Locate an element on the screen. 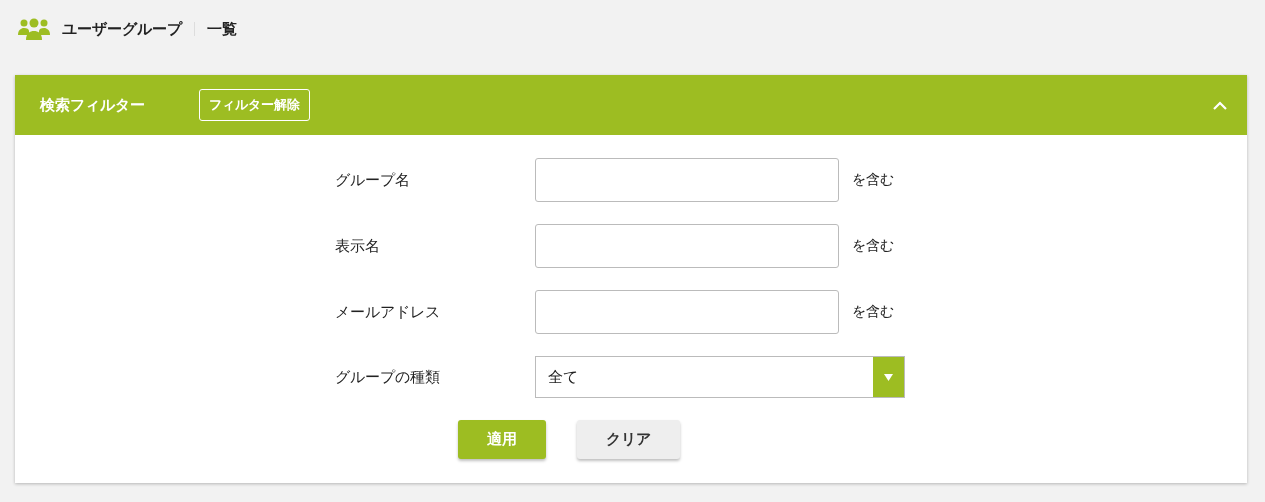 Image resolution: width=1265 pixels, height=502 pixels. users-icon is located at coordinates (34, 29).